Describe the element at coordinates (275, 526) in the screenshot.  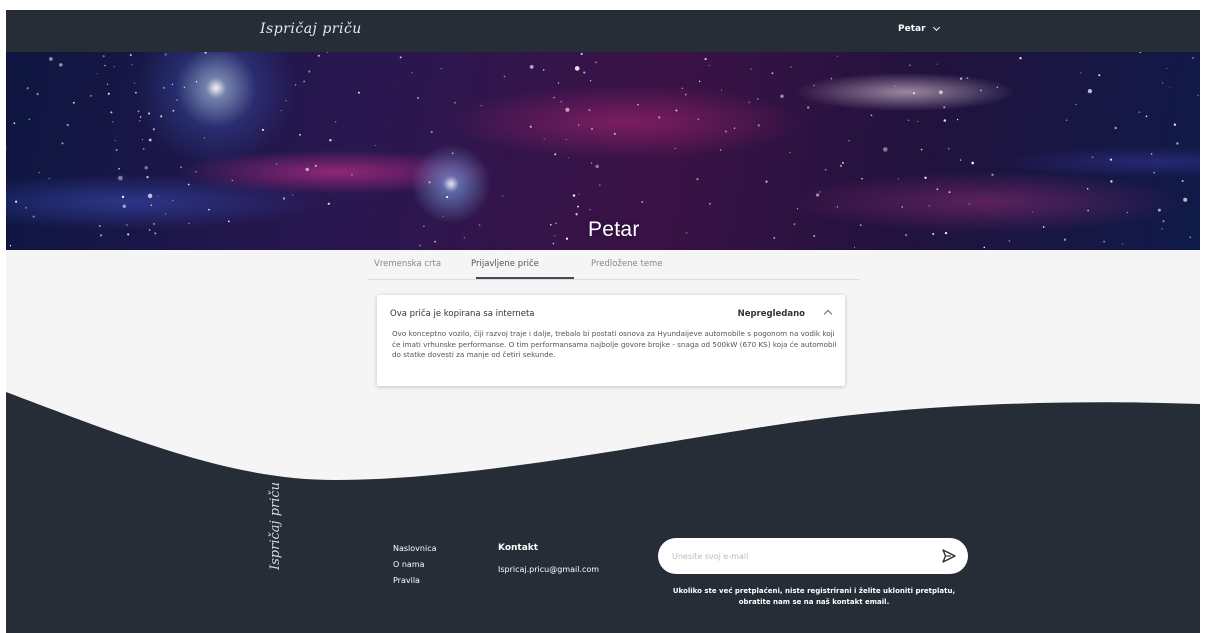
I see `footer-logo: Ispričaj priču` at that location.